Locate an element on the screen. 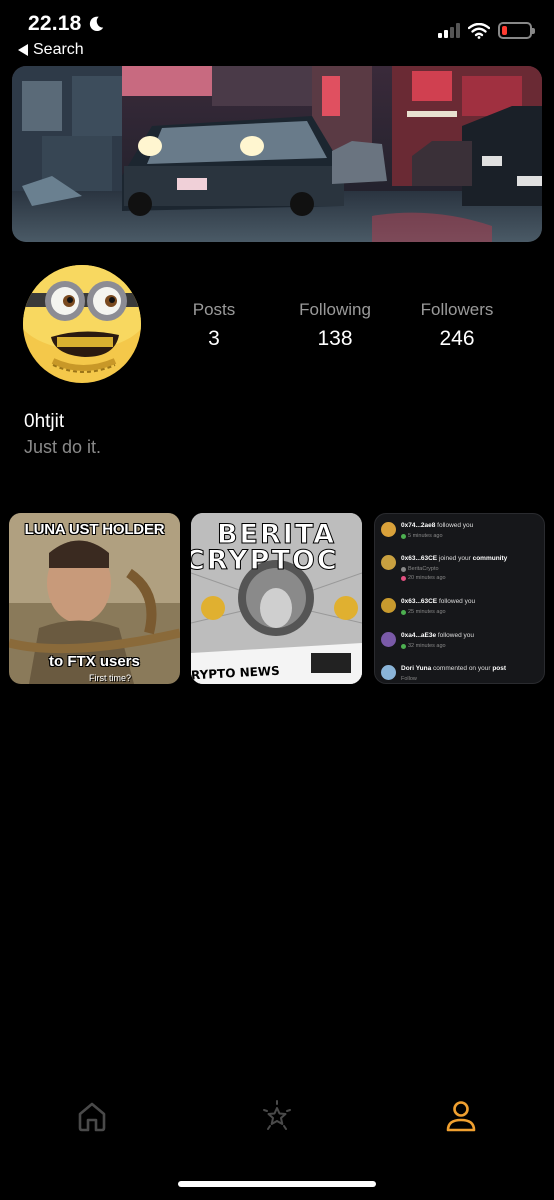 This screenshot has width=554, height=1200. bio: Just do it. is located at coordinates (63, 447).